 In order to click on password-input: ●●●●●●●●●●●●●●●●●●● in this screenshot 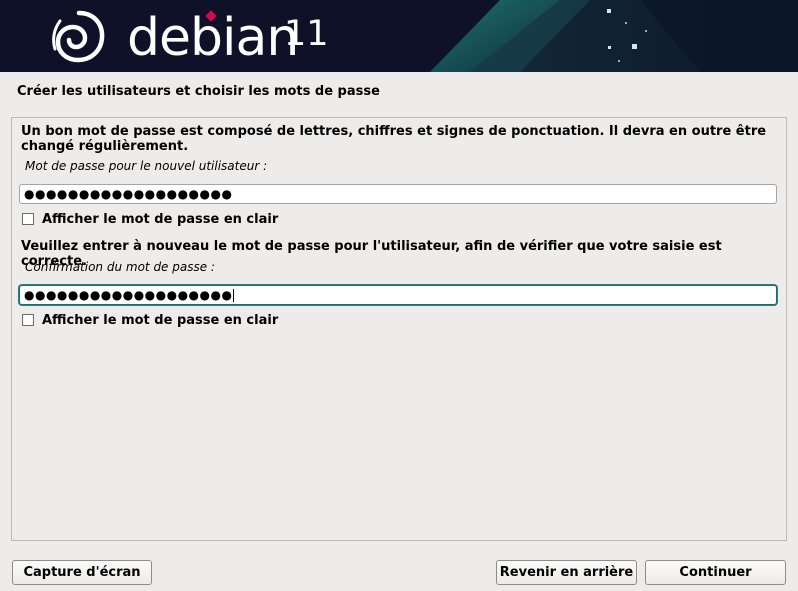, I will do `click(398, 194)`.